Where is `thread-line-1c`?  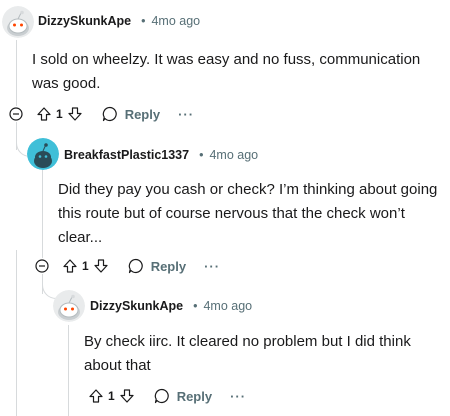 thread-line-1c is located at coordinates (16, 333).